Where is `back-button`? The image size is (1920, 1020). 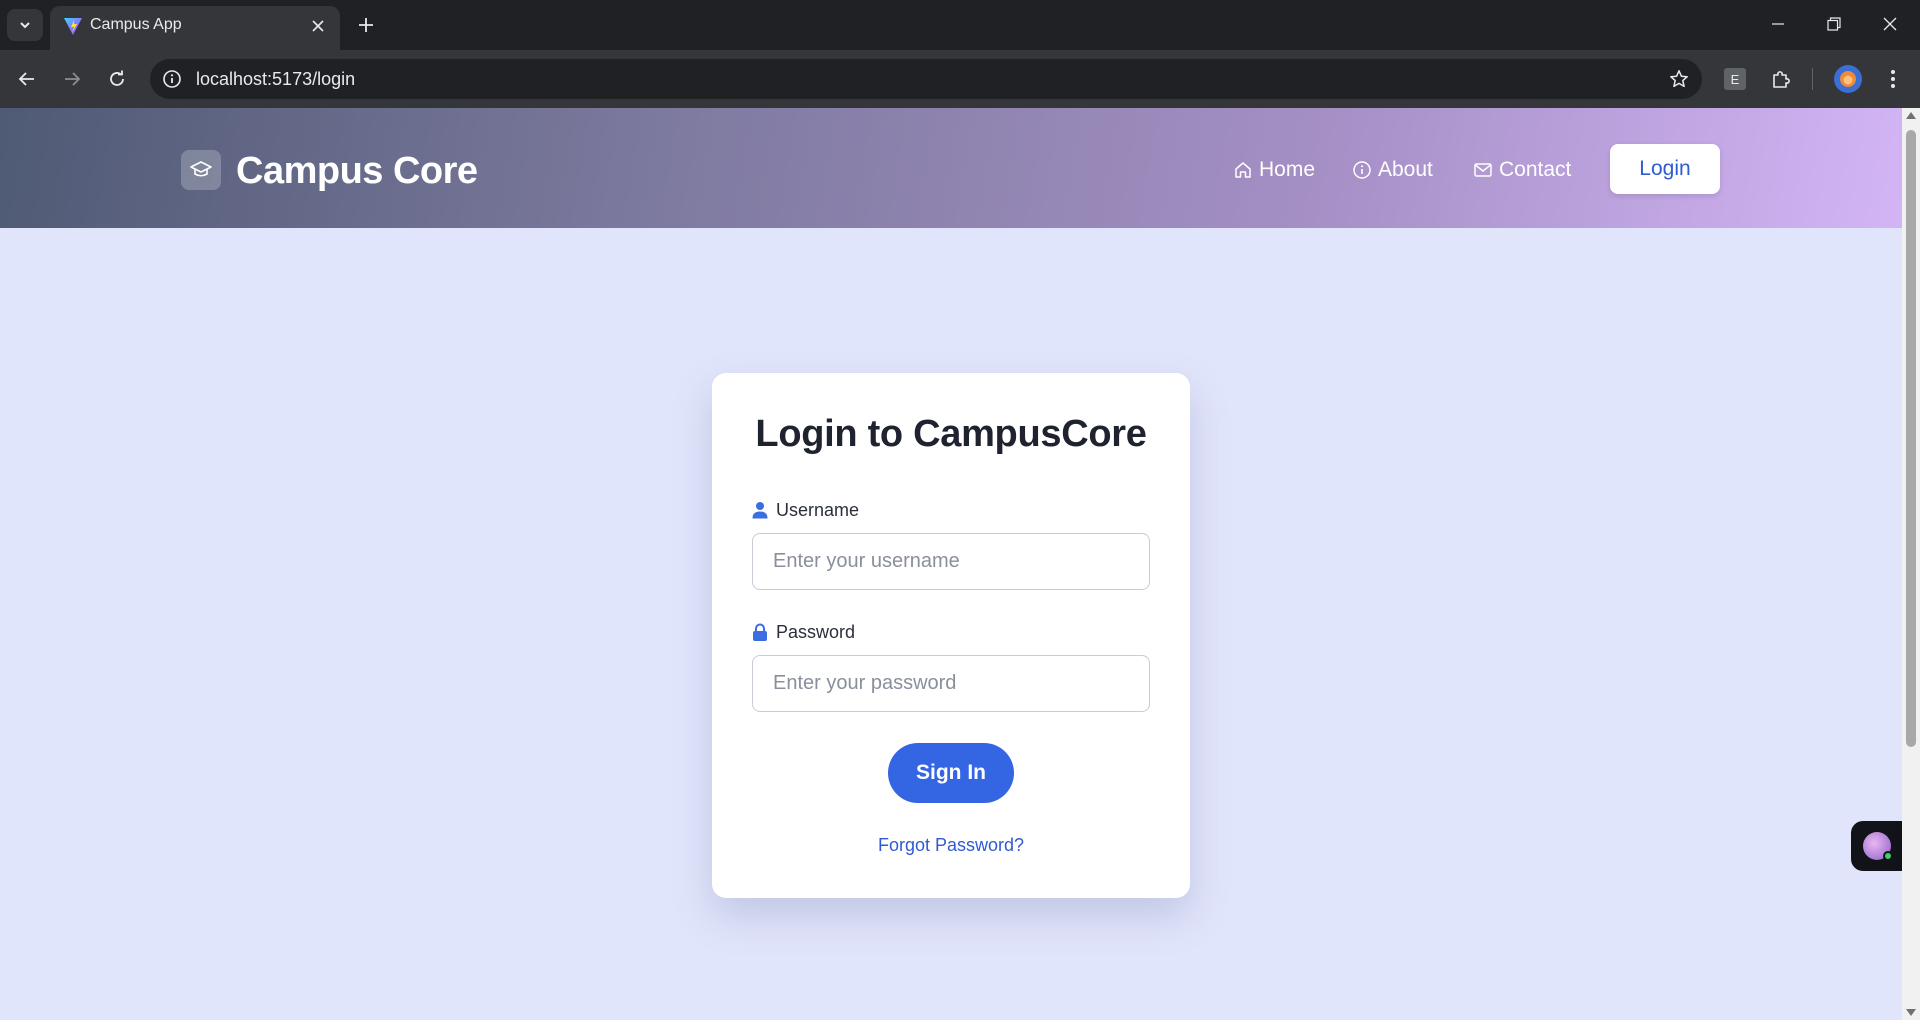
back-button is located at coordinates (27, 79).